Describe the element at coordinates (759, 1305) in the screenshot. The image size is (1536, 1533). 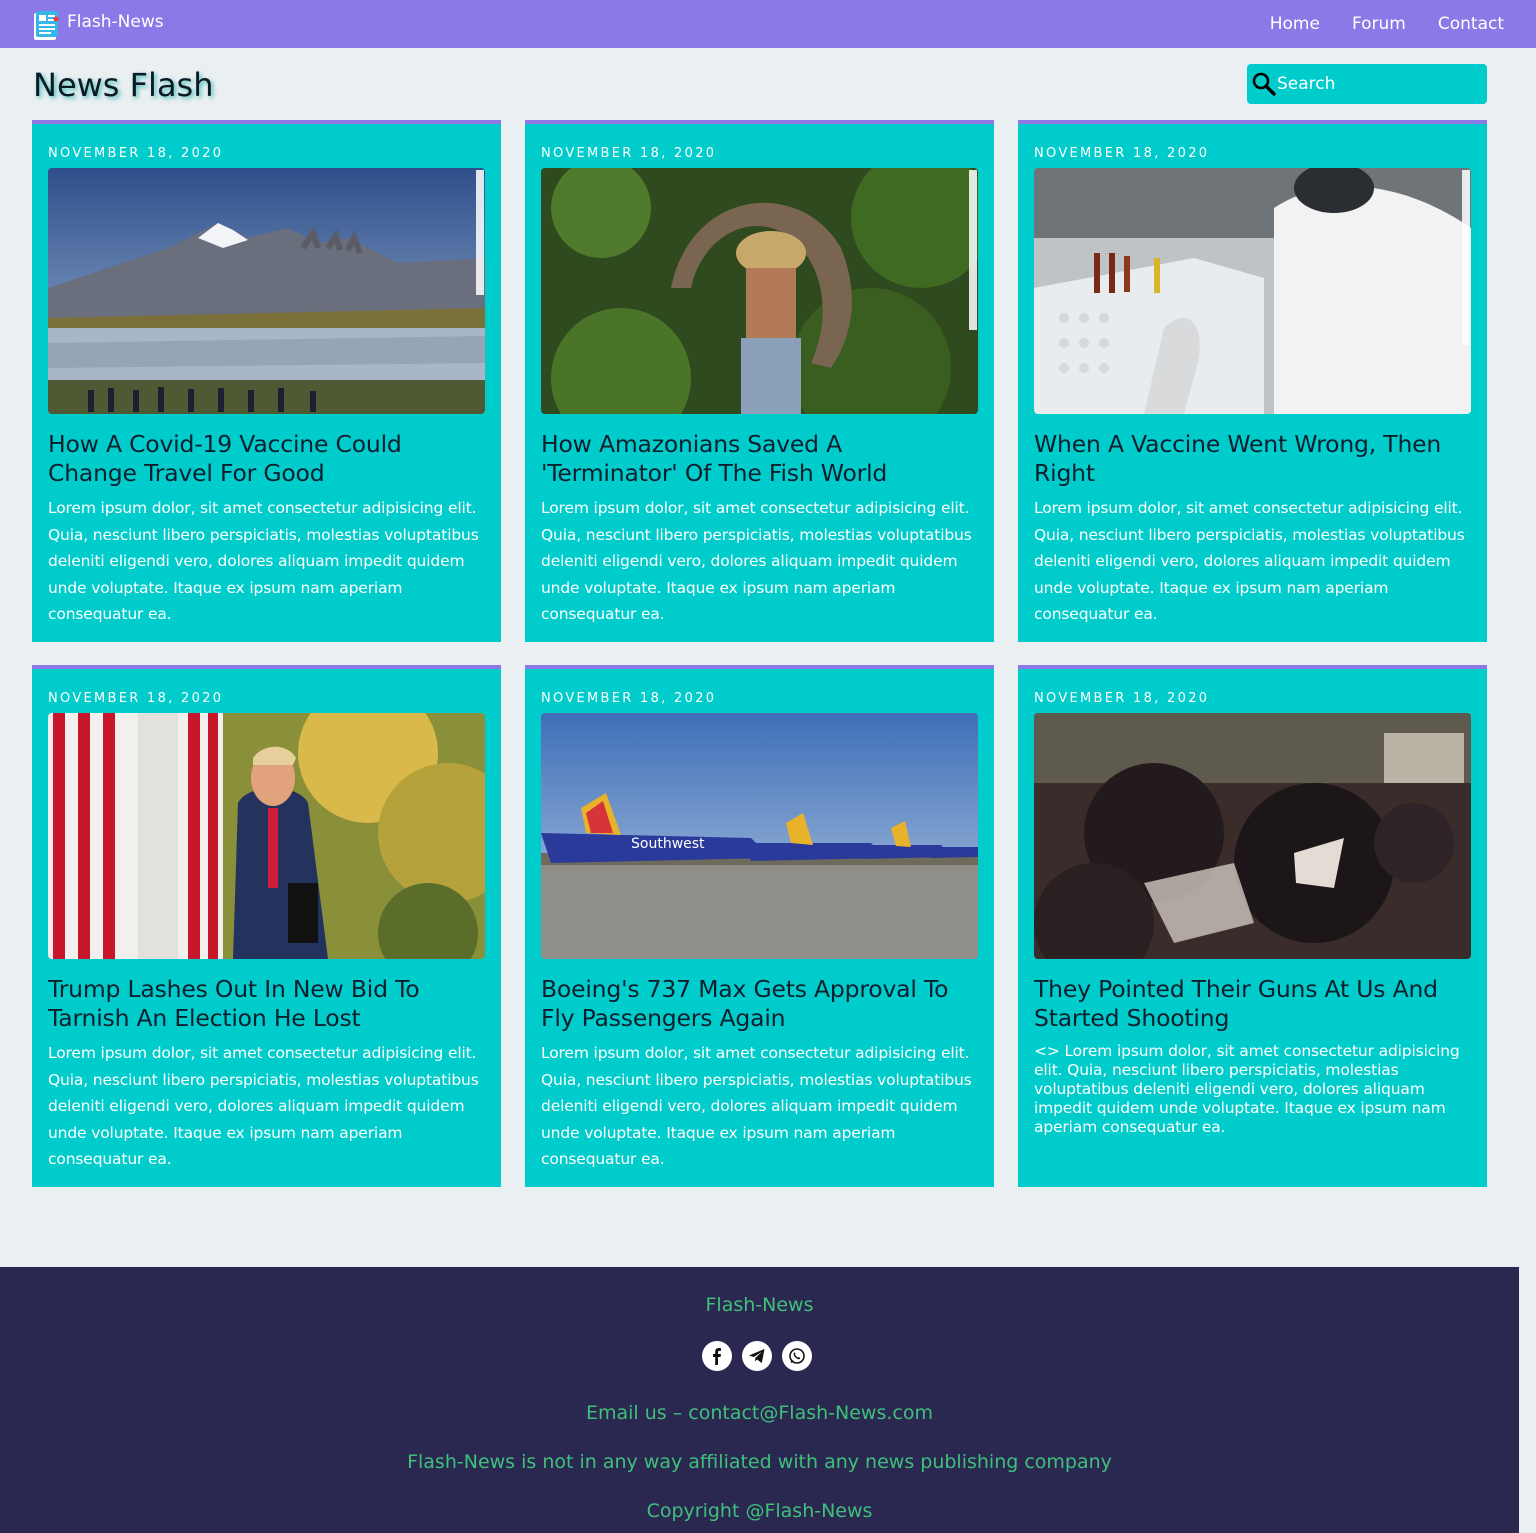
I see `footer-brand: Flash-News` at that location.